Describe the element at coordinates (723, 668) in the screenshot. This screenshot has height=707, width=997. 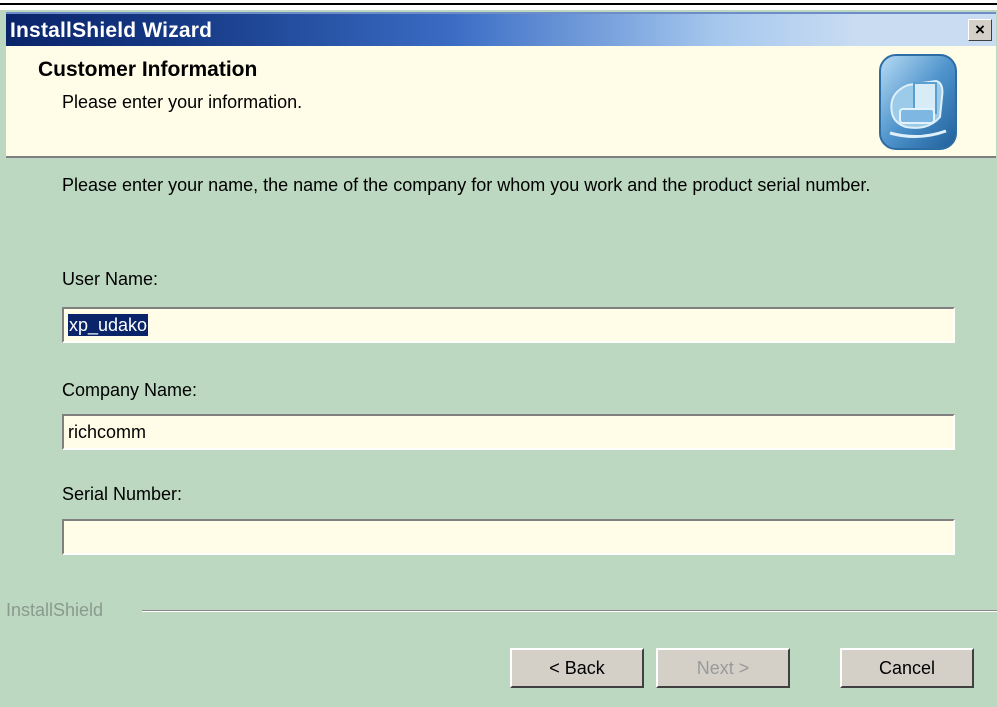
I see `next-button: Next >` at that location.